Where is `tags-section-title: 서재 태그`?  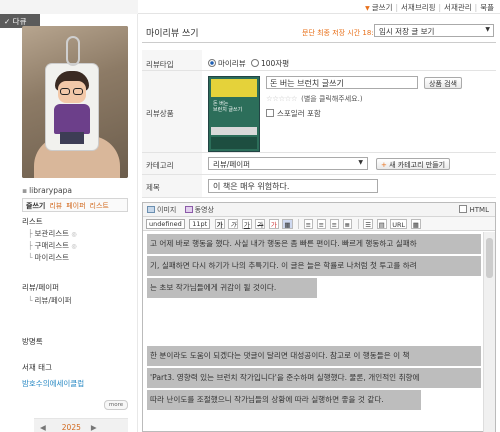 tags-section-title: 서재 태그 is located at coordinates (37, 367).